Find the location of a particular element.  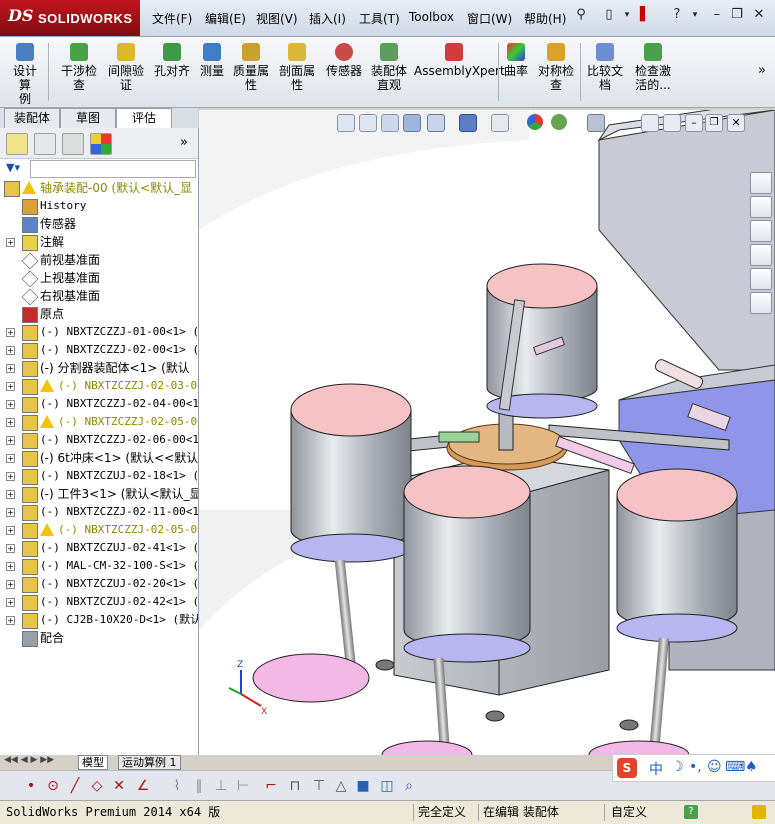

horizontal-icon: ⊢ is located at coordinates (243, 786).